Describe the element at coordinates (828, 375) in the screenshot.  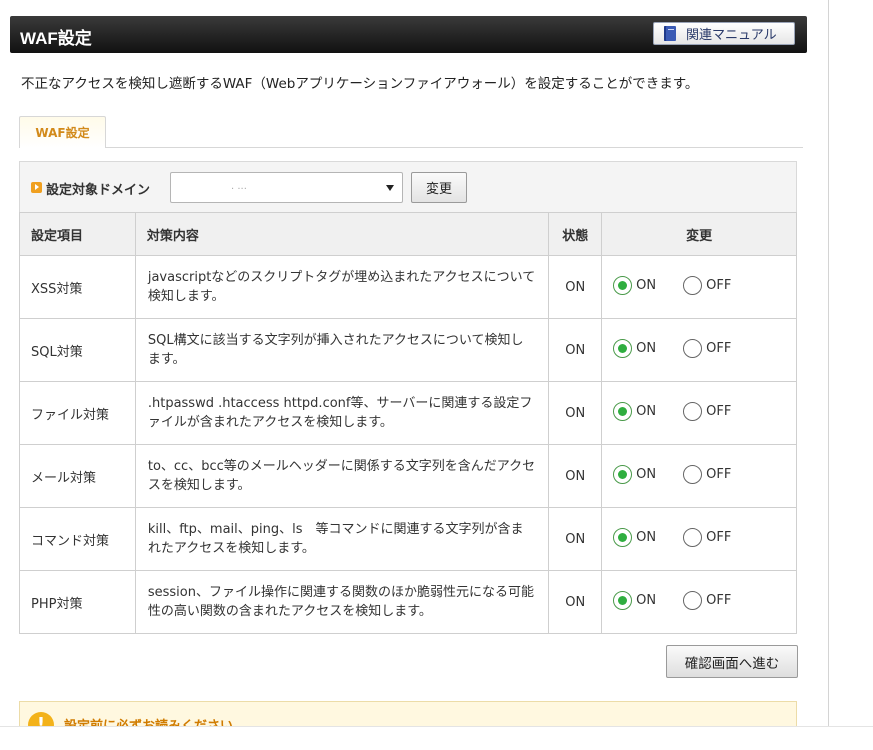
I see `page-right-border` at that location.